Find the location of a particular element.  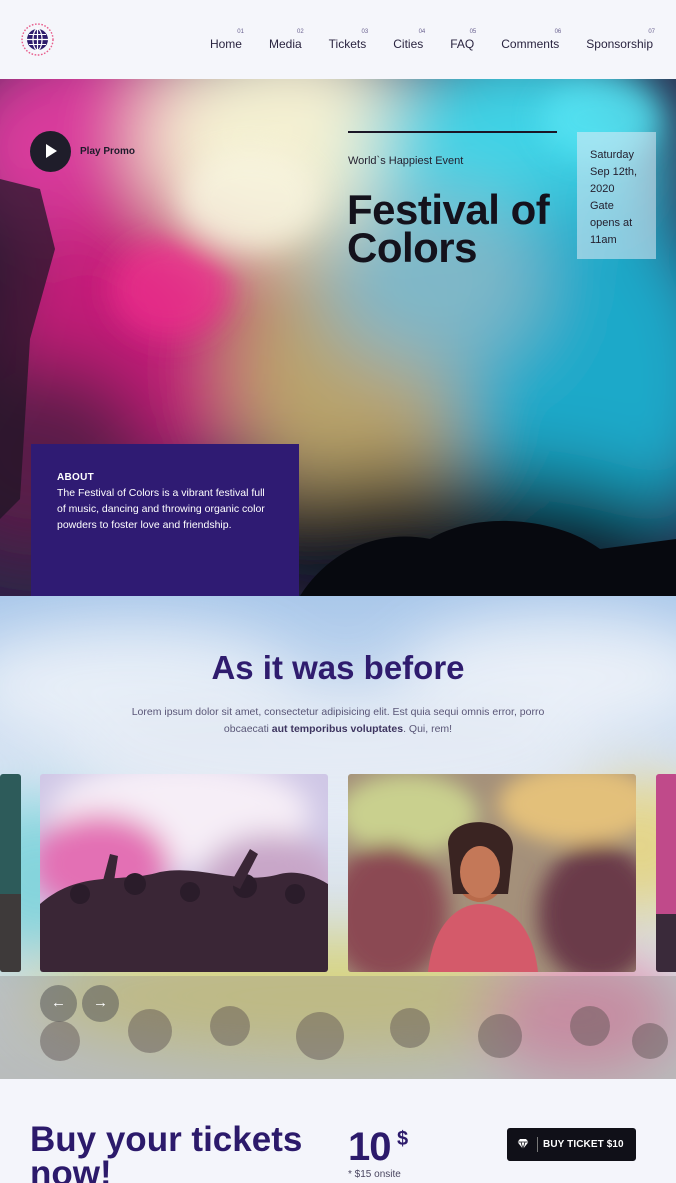

nav-label: FAQ is located at coordinates (462, 44).